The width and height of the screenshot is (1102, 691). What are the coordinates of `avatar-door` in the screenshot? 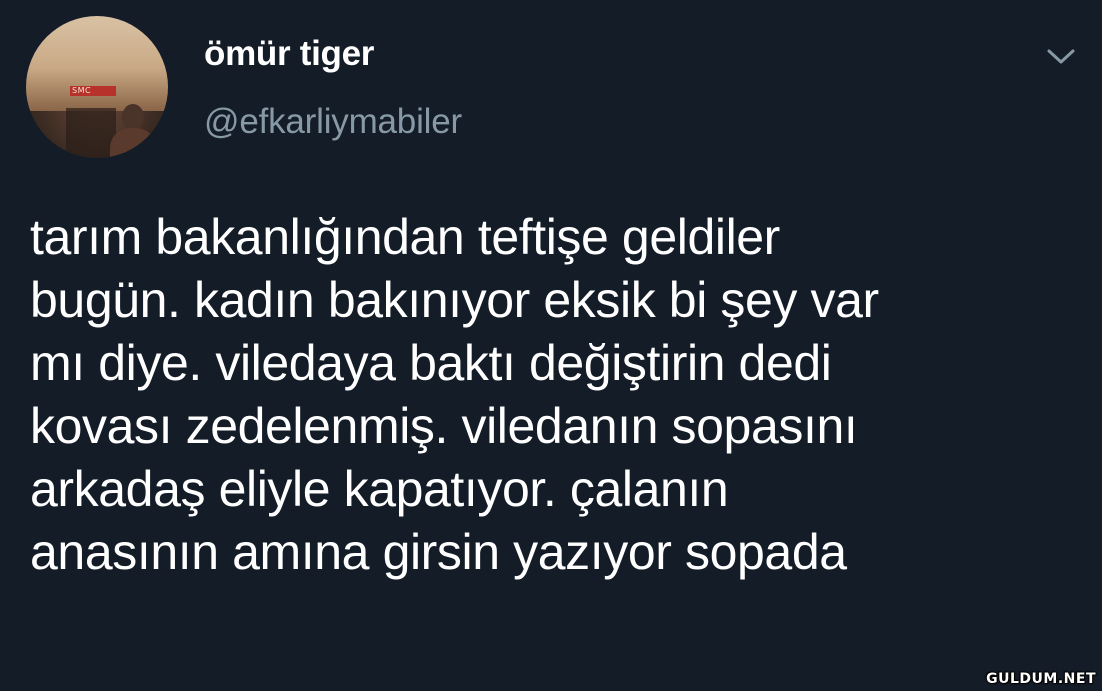 It's located at (91, 133).